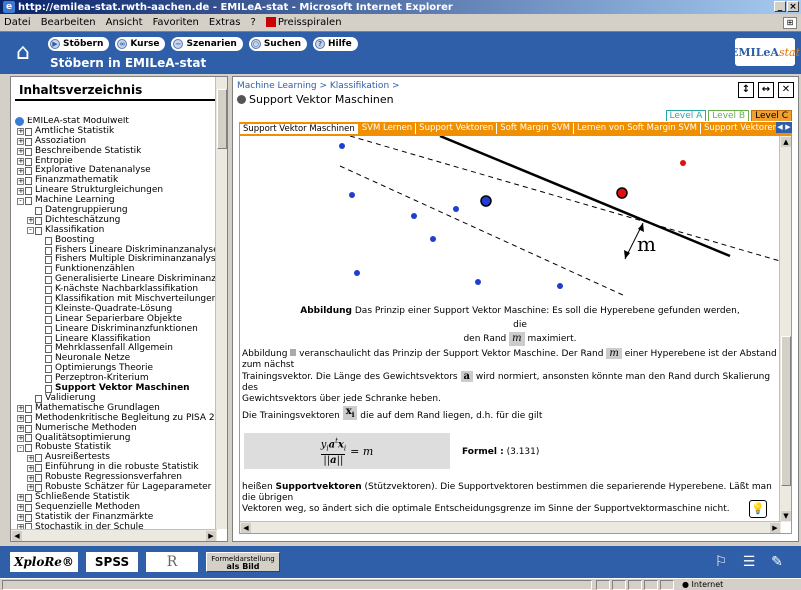  I want to click on status-cell, so click(667, 585).